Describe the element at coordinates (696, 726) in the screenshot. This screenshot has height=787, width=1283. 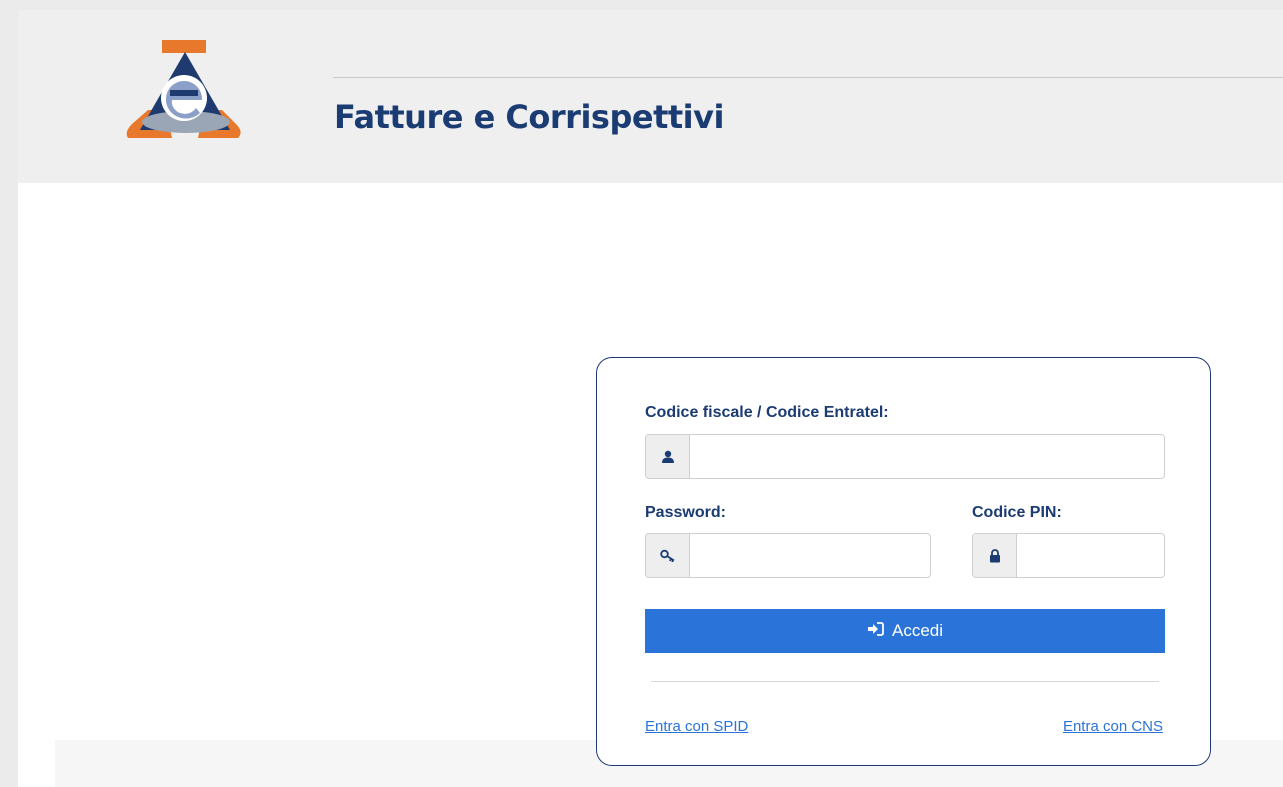
I see `spid-login-link: Entra con SPID` at that location.